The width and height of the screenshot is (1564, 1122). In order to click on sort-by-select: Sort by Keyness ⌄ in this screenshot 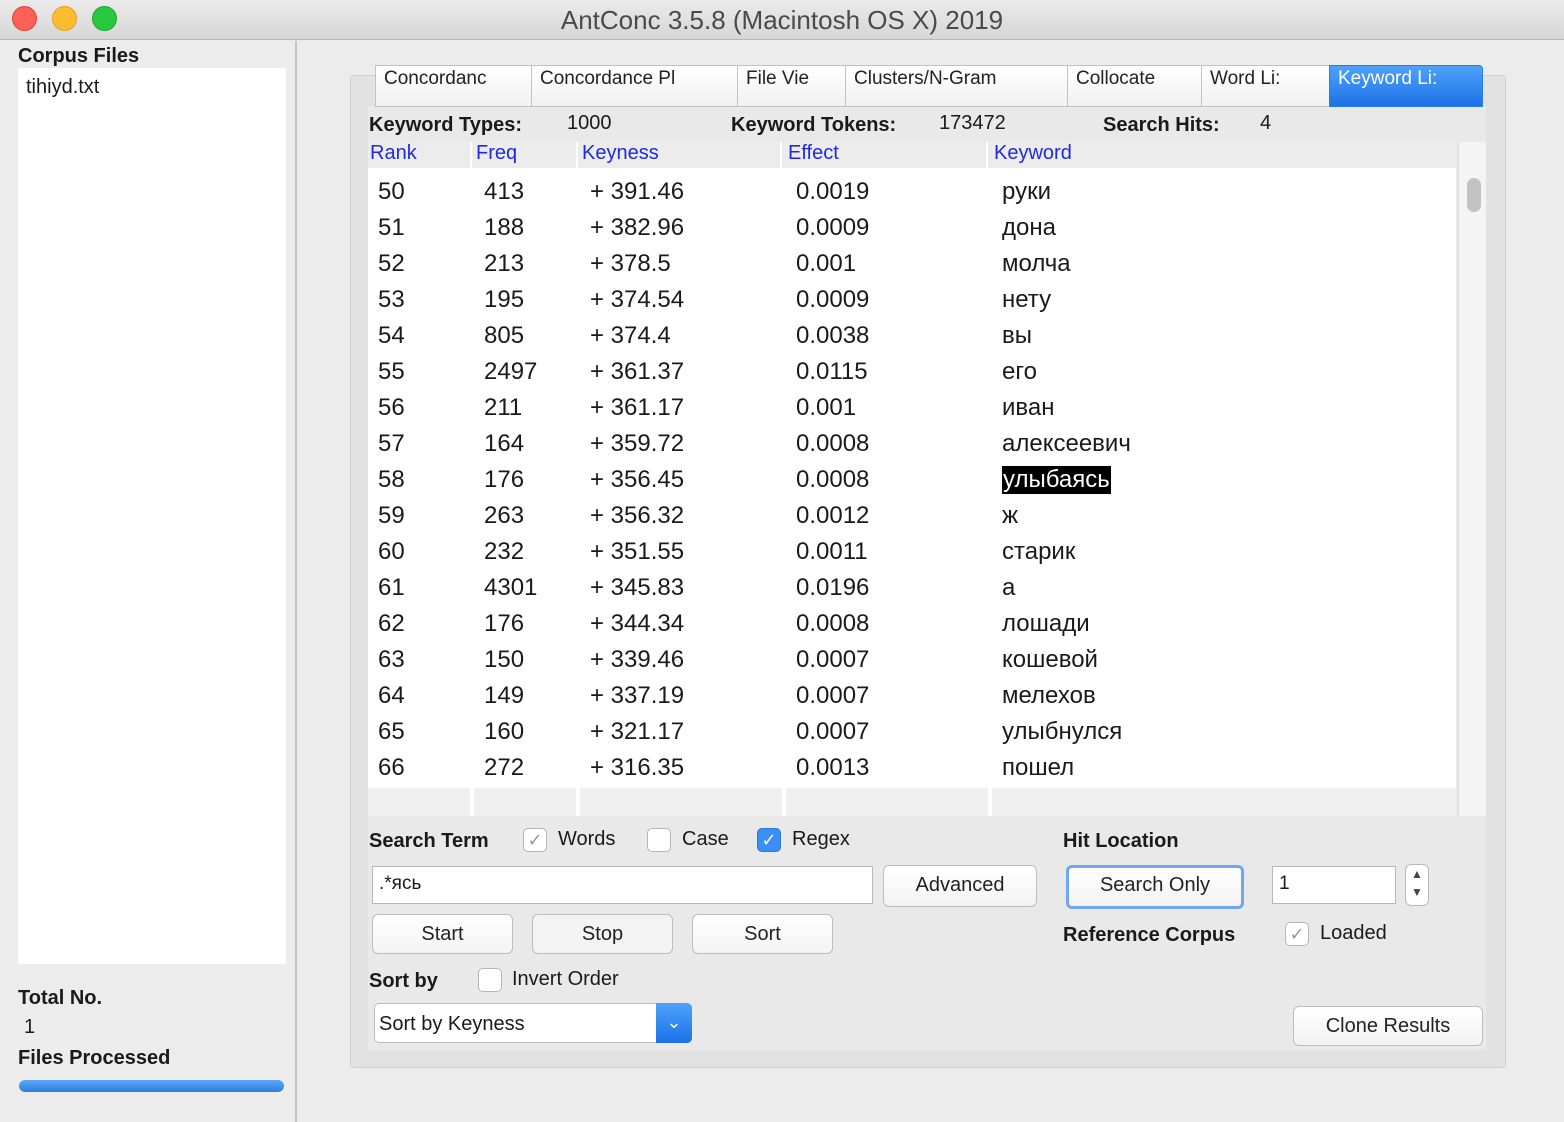, I will do `click(533, 1023)`.